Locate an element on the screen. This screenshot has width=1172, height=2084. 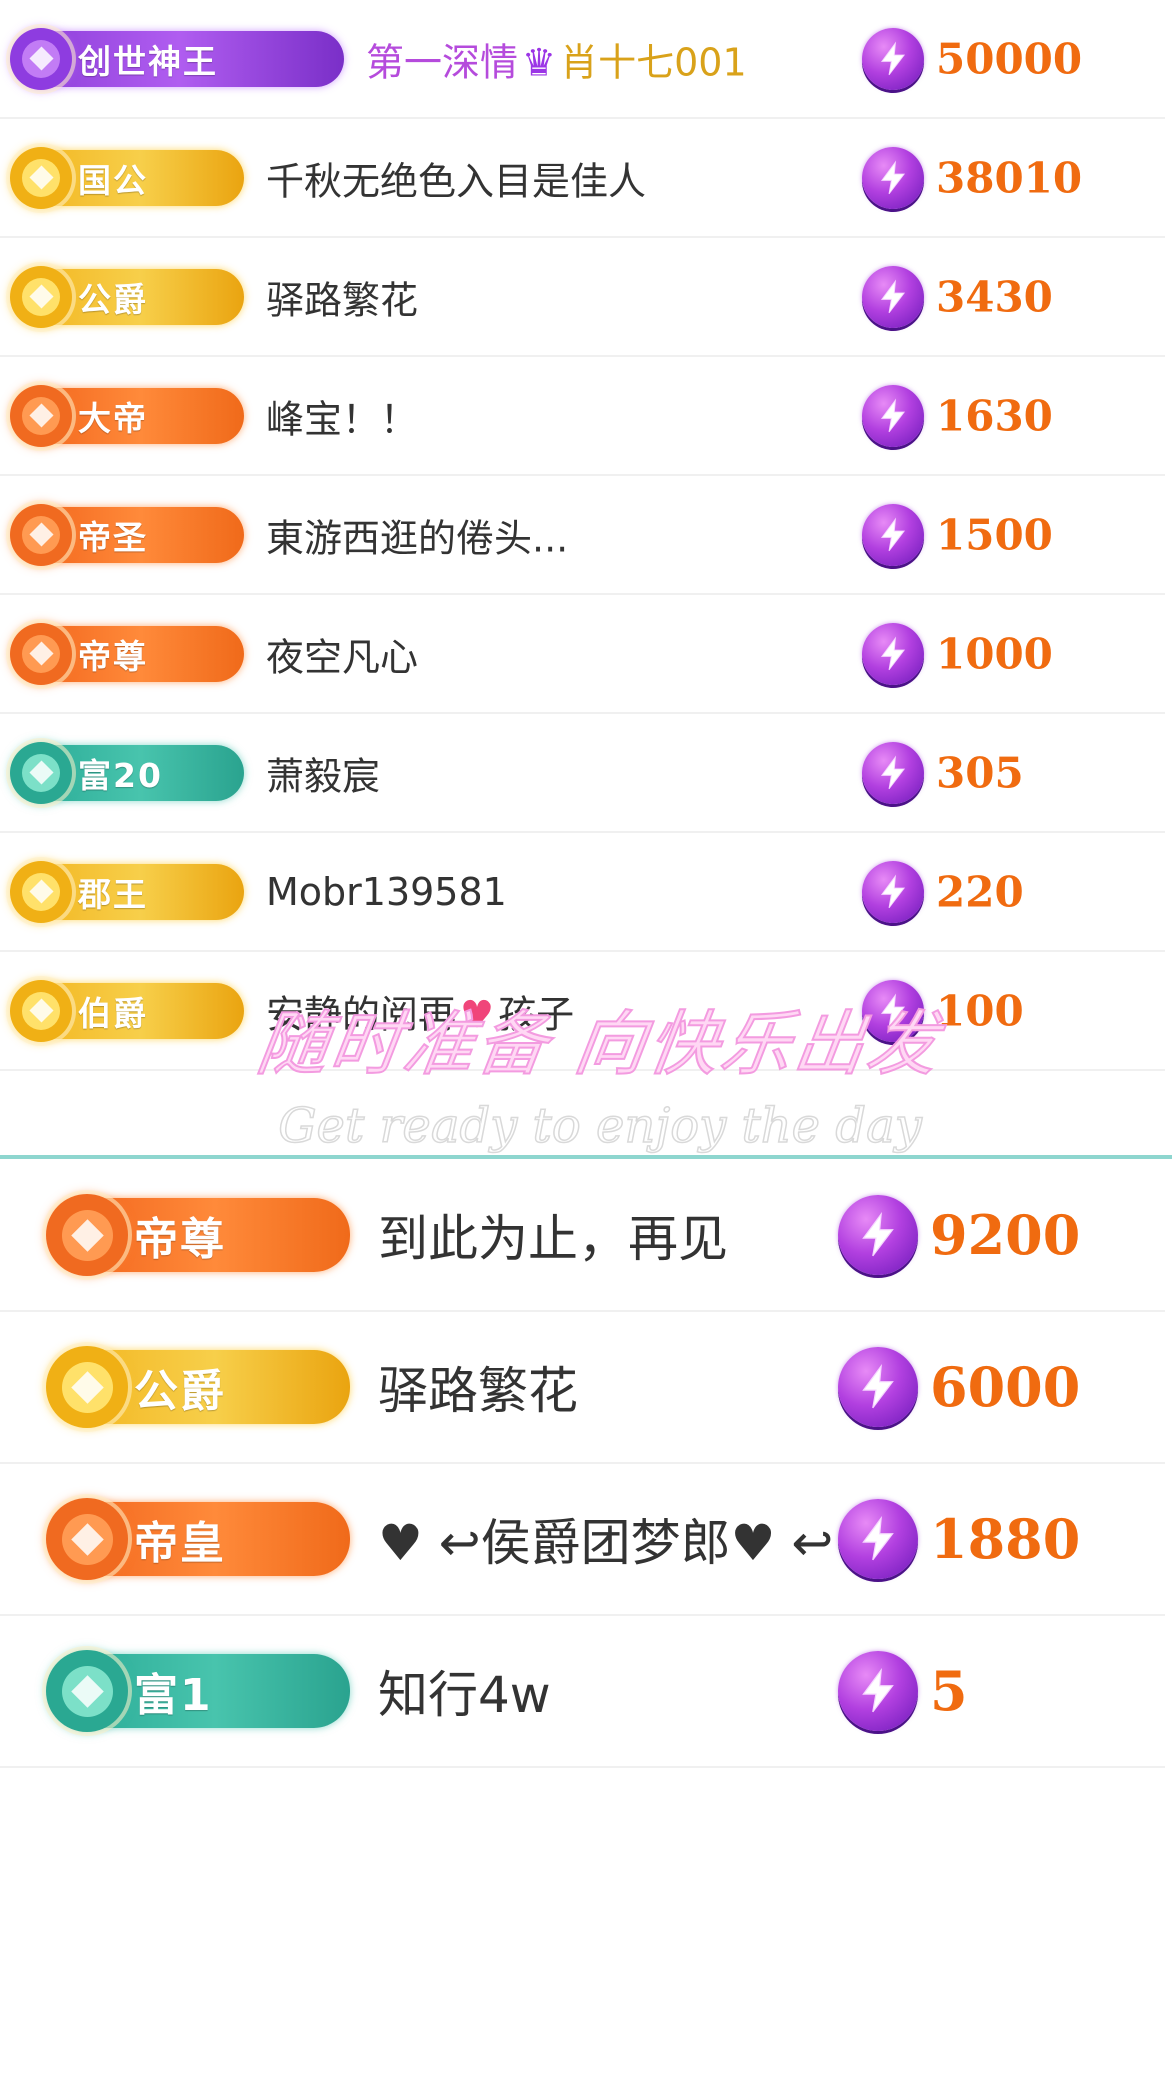
contribution-amount: 3430 is located at coordinates (994, 296).